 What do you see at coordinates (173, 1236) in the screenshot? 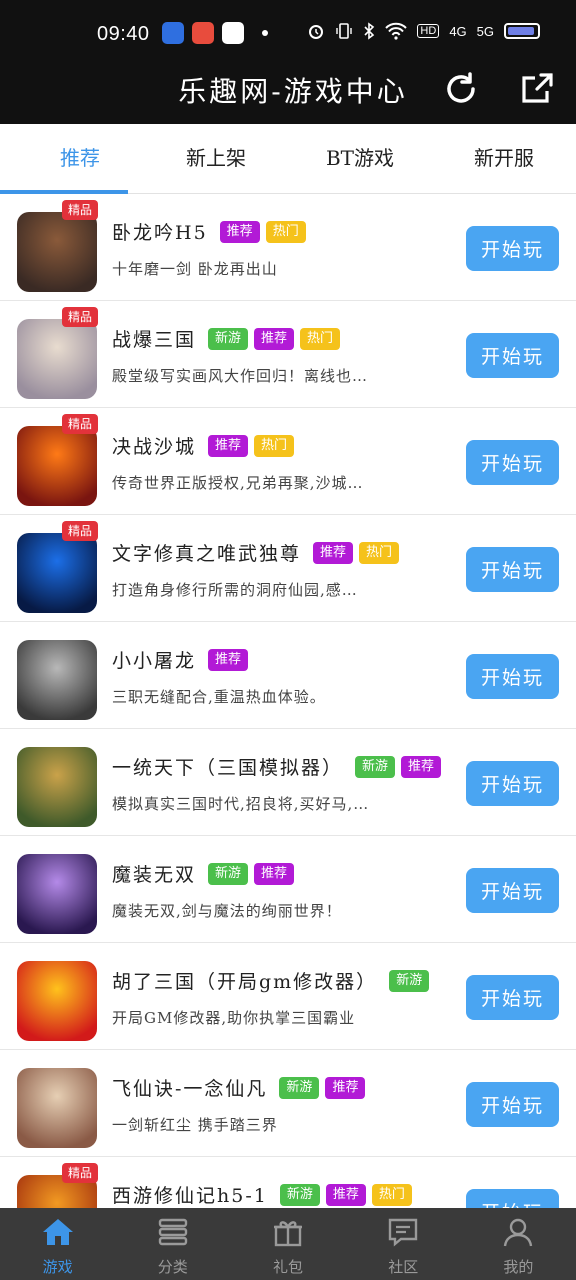
I see `list-icon` at bounding box center [173, 1236].